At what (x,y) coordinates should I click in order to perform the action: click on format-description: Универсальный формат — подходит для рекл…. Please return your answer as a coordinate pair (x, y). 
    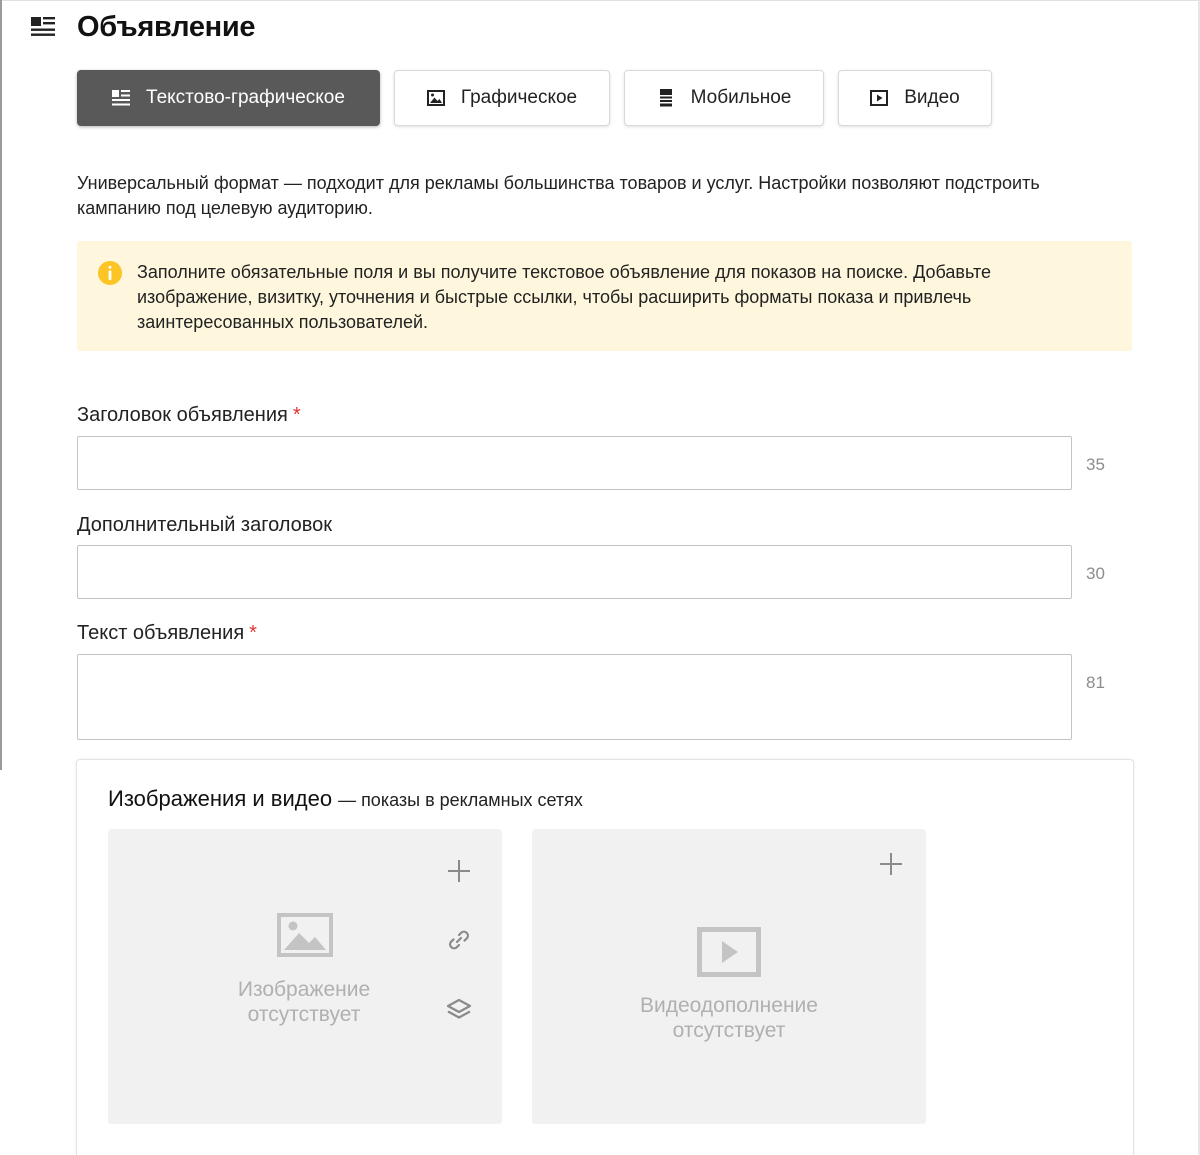
    Looking at the image, I should click on (558, 195).